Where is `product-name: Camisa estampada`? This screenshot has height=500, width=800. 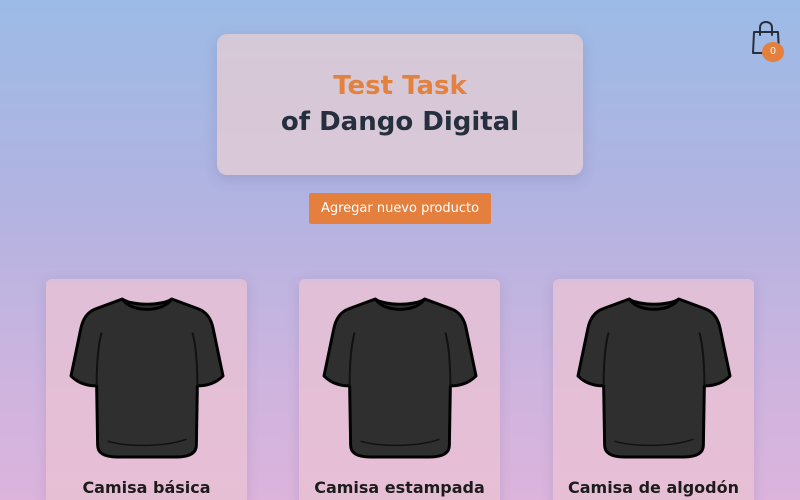 product-name: Camisa estampada is located at coordinates (399, 487).